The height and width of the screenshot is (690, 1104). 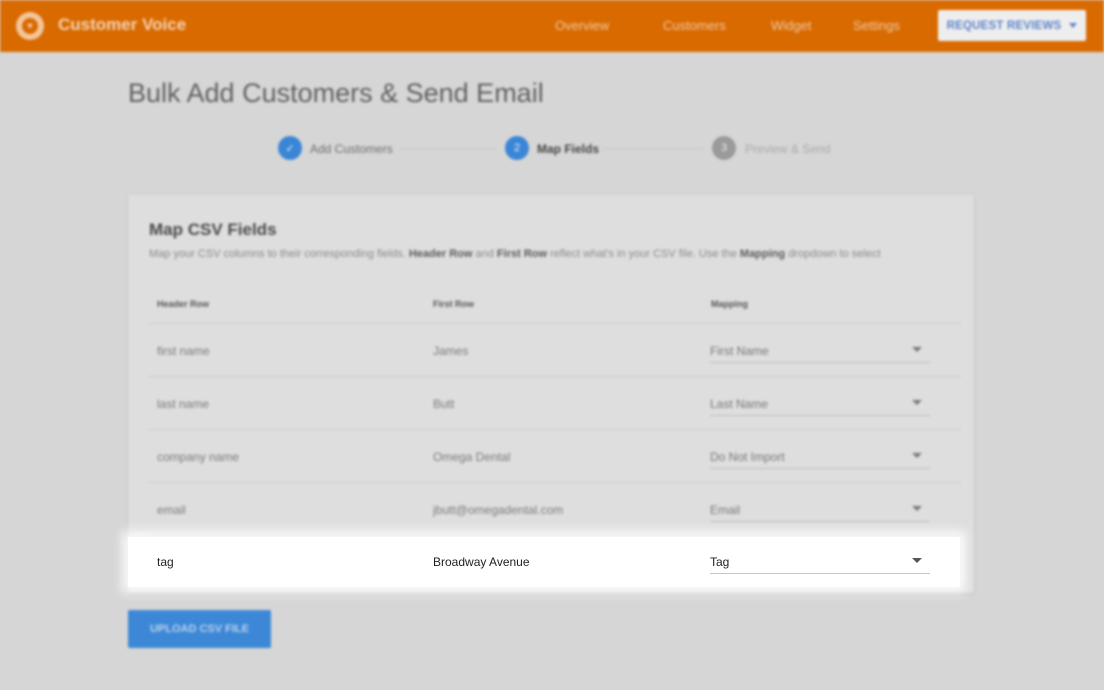 I want to click on column-header-mapping: Mapping, so click(x=729, y=304).